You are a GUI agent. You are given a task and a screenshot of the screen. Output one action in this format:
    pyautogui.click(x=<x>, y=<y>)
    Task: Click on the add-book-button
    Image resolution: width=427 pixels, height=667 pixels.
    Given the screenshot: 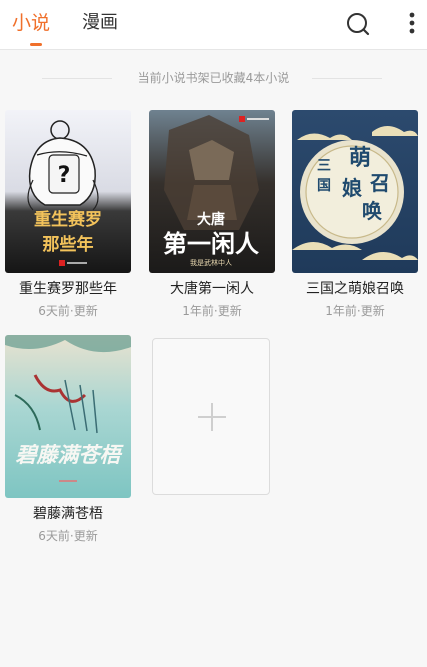 What is the action you would take?
    pyautogui.click(x=211, y=416)
    